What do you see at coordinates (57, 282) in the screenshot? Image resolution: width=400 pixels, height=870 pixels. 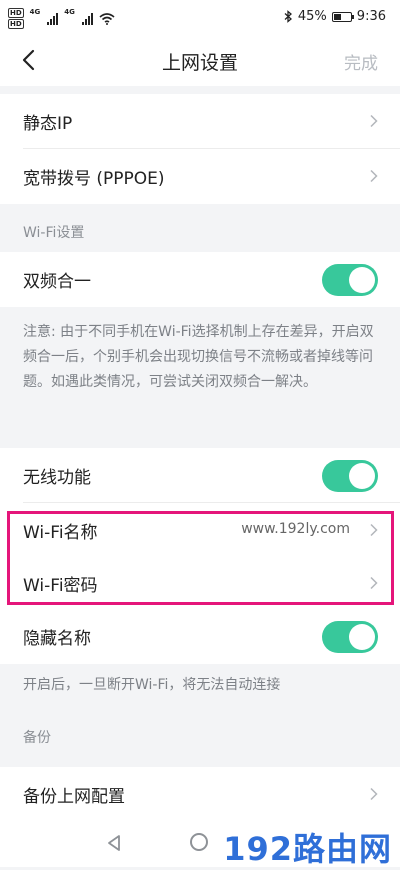 I see `dual-band-label: 双频合一` at bounding box center [57, 282].